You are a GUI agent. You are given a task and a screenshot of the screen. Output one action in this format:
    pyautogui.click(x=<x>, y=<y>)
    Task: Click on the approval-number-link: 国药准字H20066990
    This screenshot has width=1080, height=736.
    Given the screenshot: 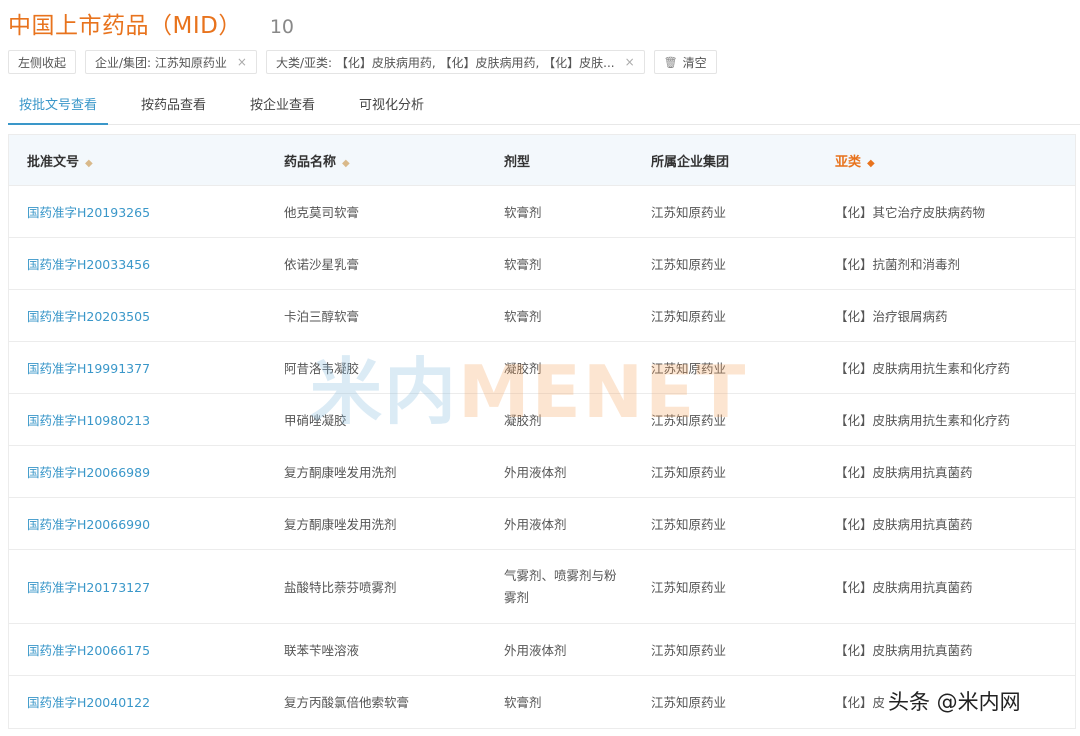 What is the action you would take?
    pyautogui.click(x=88, y=524)
    